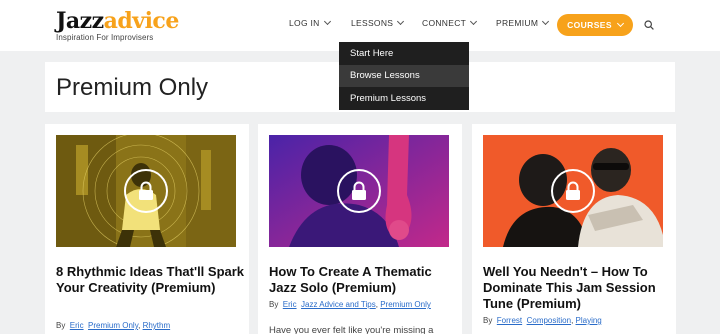 The image size is (720, 334). Describe the element at coordinates (338, 304) in the screenshot. I see `category-link: Jazz Advice and Tips` at that location.